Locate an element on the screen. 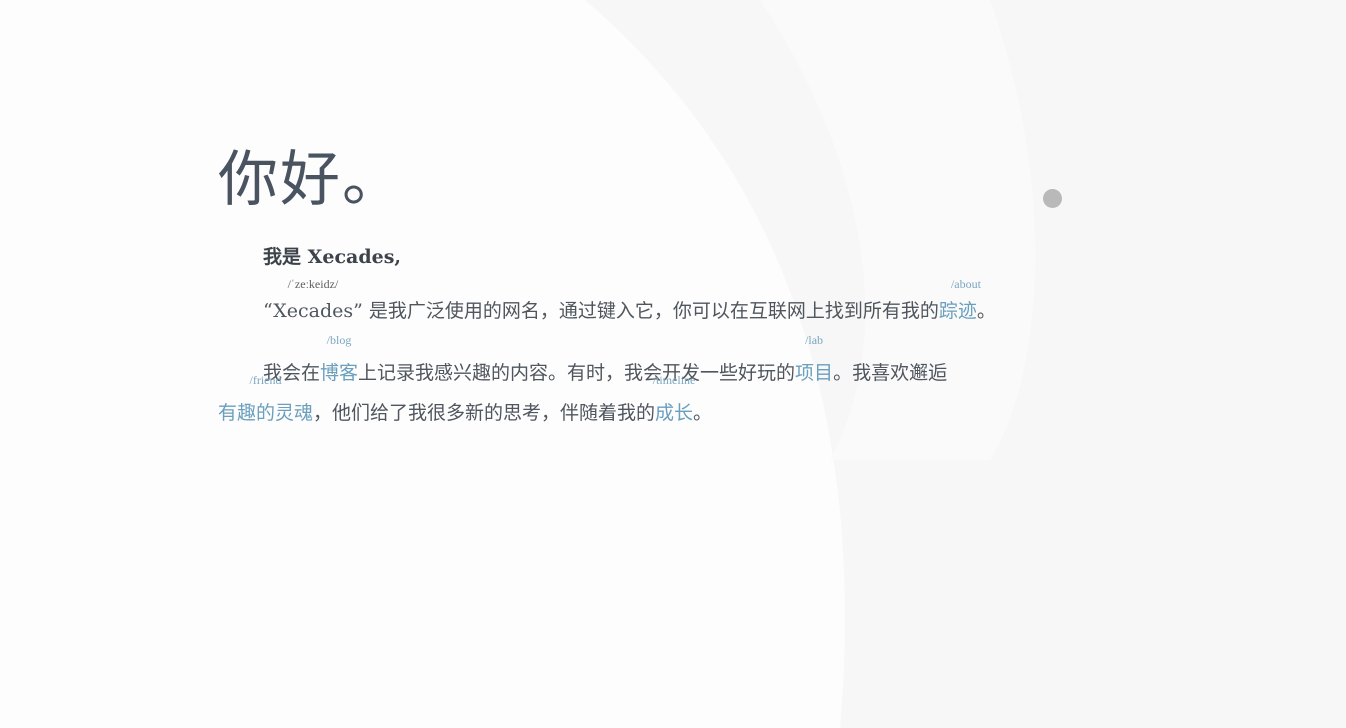 Image resolution: width=1346 pixels, height=728 pixels. friend-link-ruby: 有趣的灵魂/friend is located at coordinates (265, 403).